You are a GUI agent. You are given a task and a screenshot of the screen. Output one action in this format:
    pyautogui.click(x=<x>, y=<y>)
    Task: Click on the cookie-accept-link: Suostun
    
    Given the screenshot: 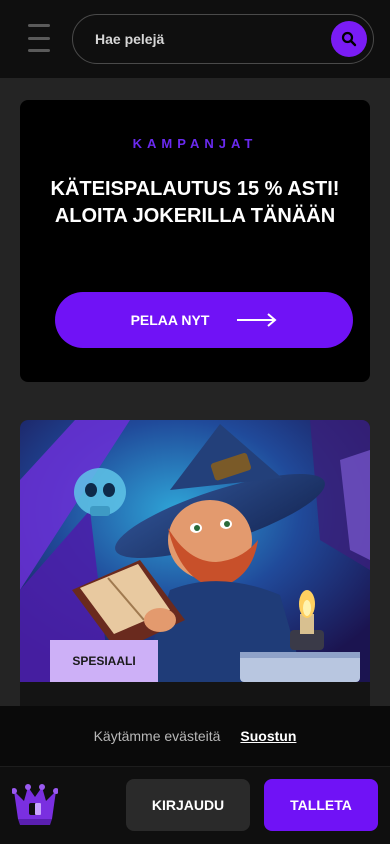 What is the action you would take?
    pyautogui.click(x=268, y=736)
    